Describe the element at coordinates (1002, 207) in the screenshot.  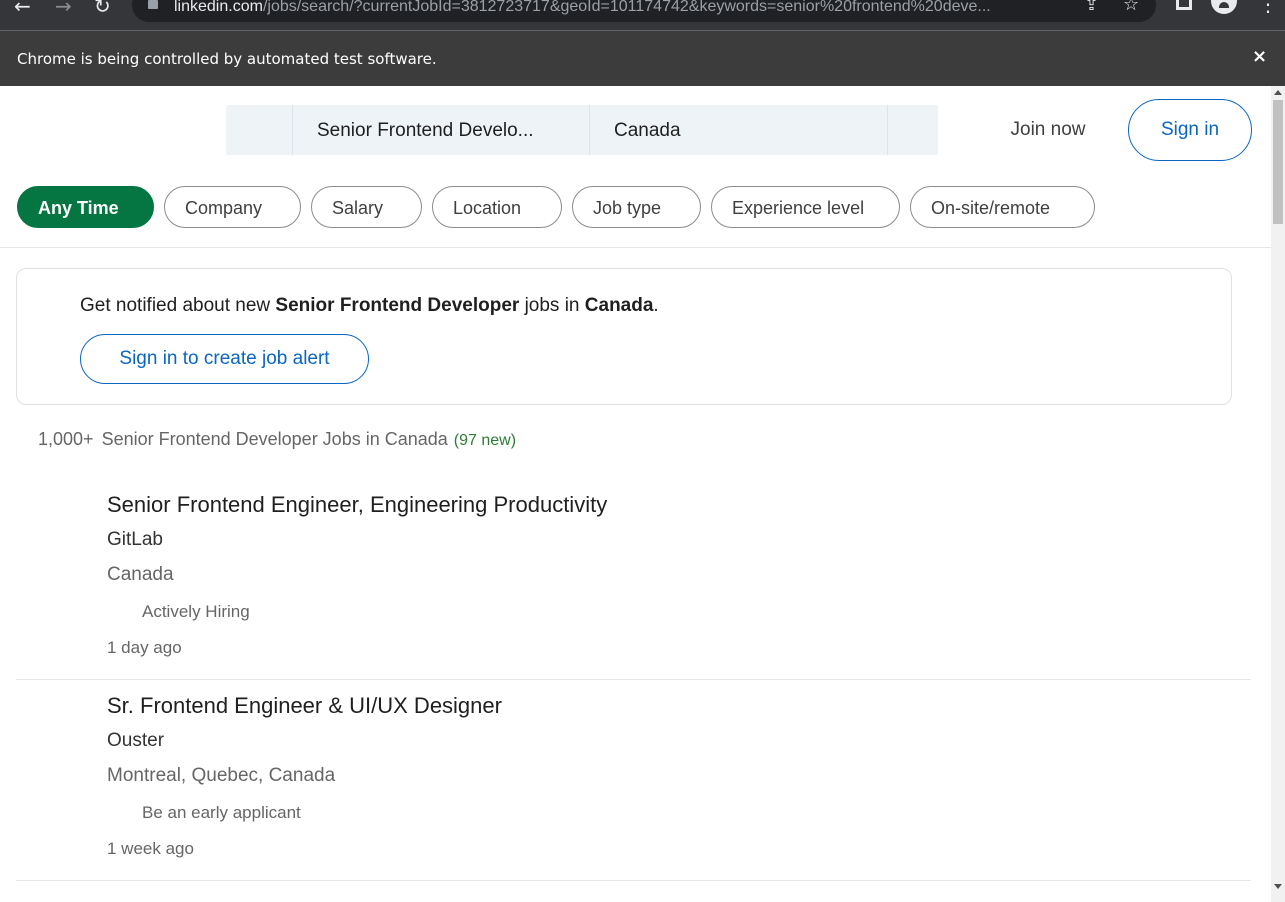
I see `filter-on-site-remote: On-site/remote` at that location.